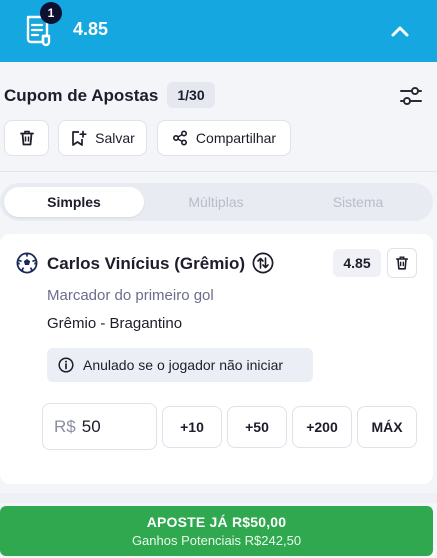 The image size is (437, 558). What do you see at coordinates (218, 498) in the screenshot?
I see `footer-separator` at bounding box center [218, 498].